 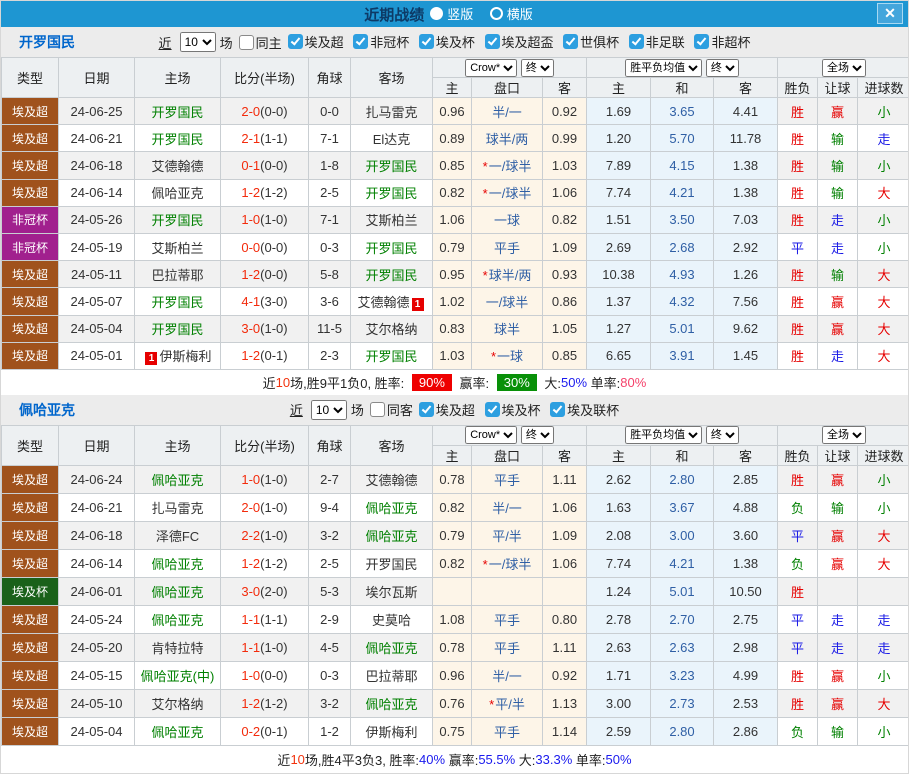 I want to click on result-wdl: 胜, so click(x=798, y=301).